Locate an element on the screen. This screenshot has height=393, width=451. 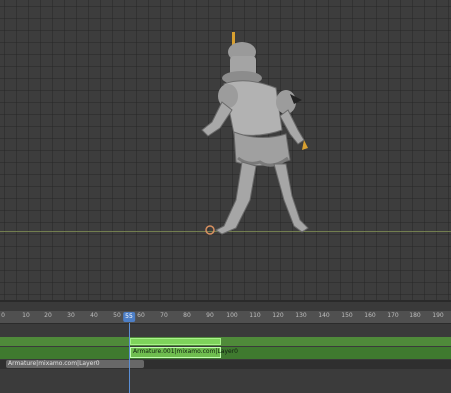
nla-track-action is located at coordinates (225, 341).